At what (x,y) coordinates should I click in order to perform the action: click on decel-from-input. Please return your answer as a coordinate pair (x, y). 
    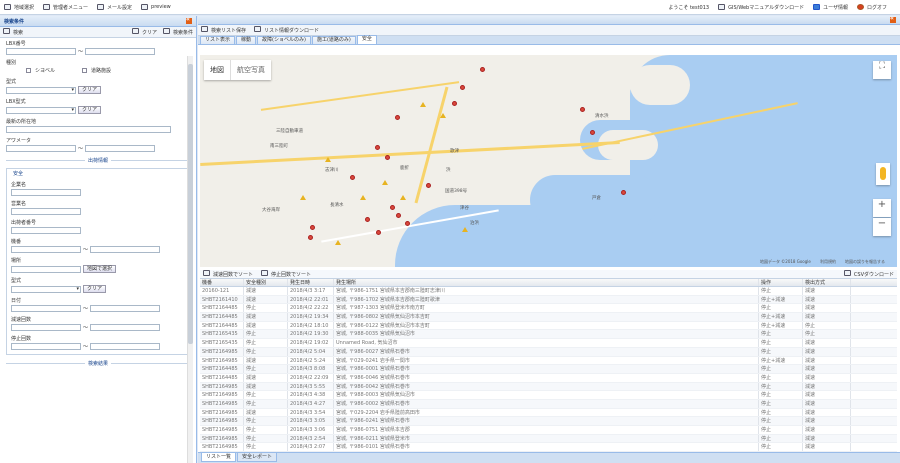
    Looking at the image, I should click on (46, 327).